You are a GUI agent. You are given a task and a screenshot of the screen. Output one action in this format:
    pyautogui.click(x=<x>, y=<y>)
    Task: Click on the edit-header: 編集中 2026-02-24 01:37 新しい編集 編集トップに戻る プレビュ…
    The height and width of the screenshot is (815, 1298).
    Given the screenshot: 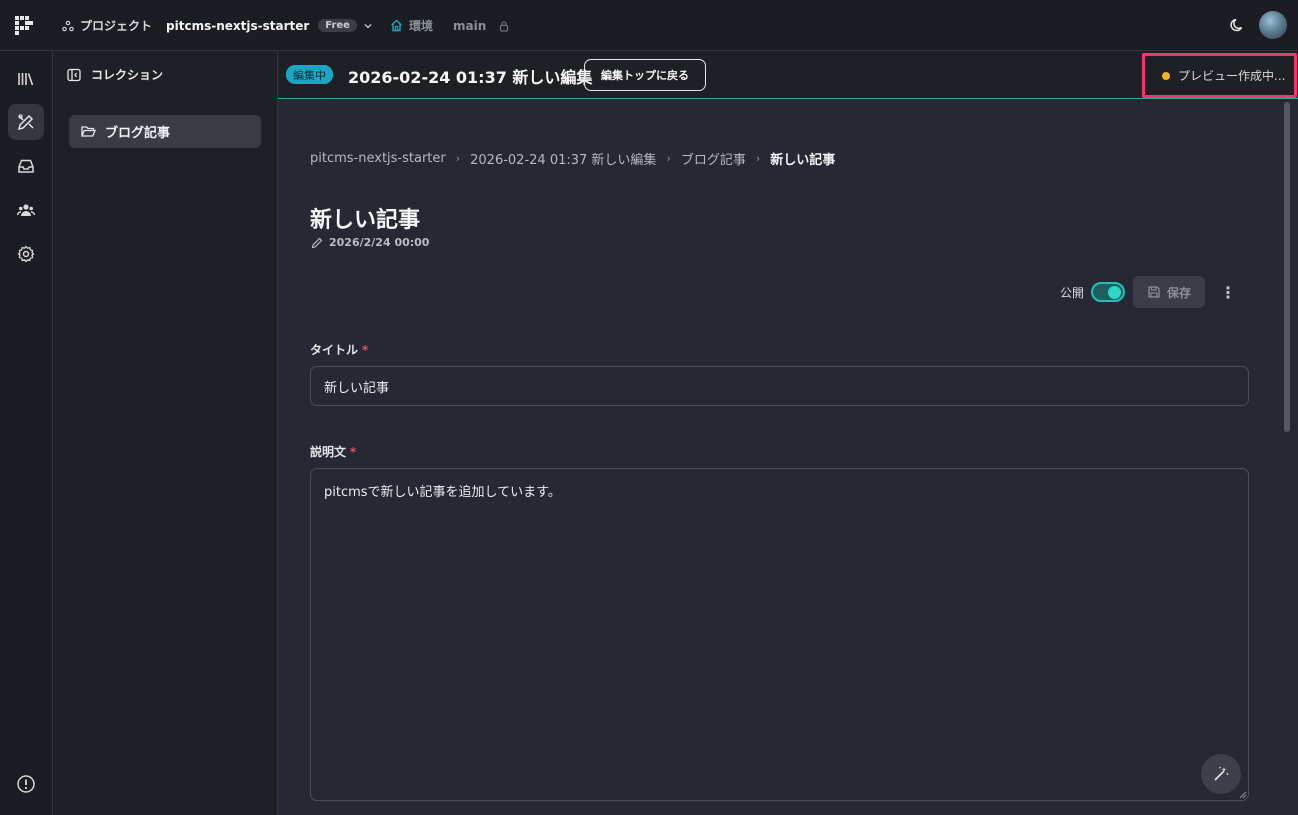 What is the action you would take?
    pyautogui.click(x=788, y=75)
    